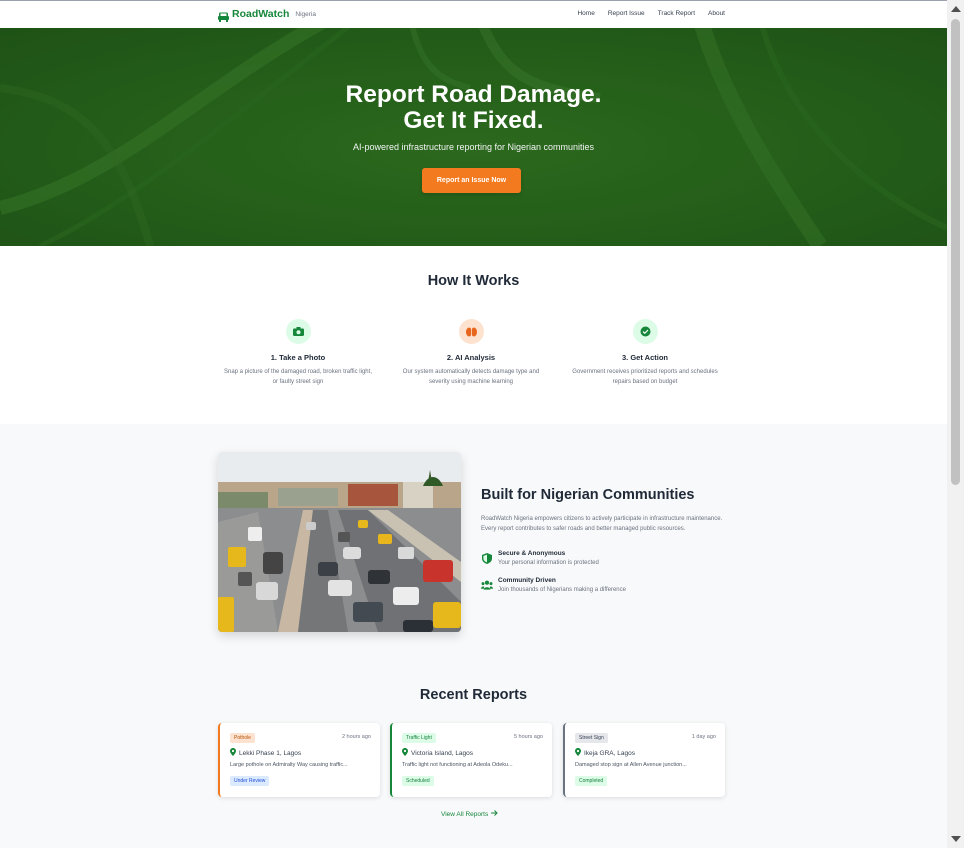 The width and height of the screenshot is (964, 848). Describe the element at coordinates (471, 331) in the screenshot. I see `brain-icon` at that location.